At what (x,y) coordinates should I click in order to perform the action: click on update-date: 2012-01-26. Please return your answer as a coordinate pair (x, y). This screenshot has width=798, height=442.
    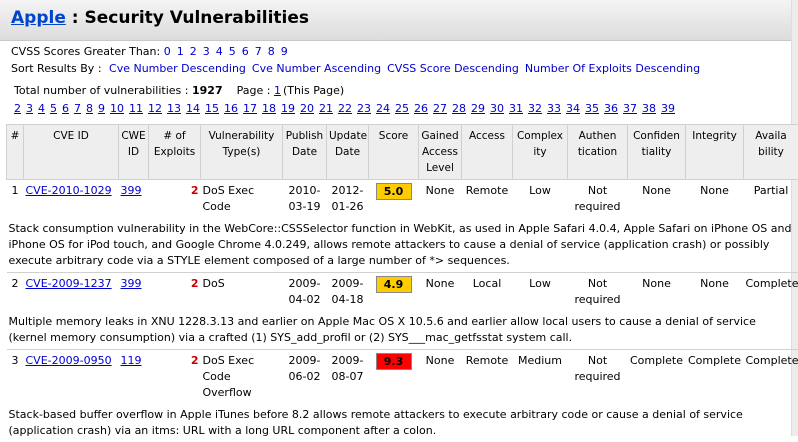
    Looking at the image, I should click on (348, 199).